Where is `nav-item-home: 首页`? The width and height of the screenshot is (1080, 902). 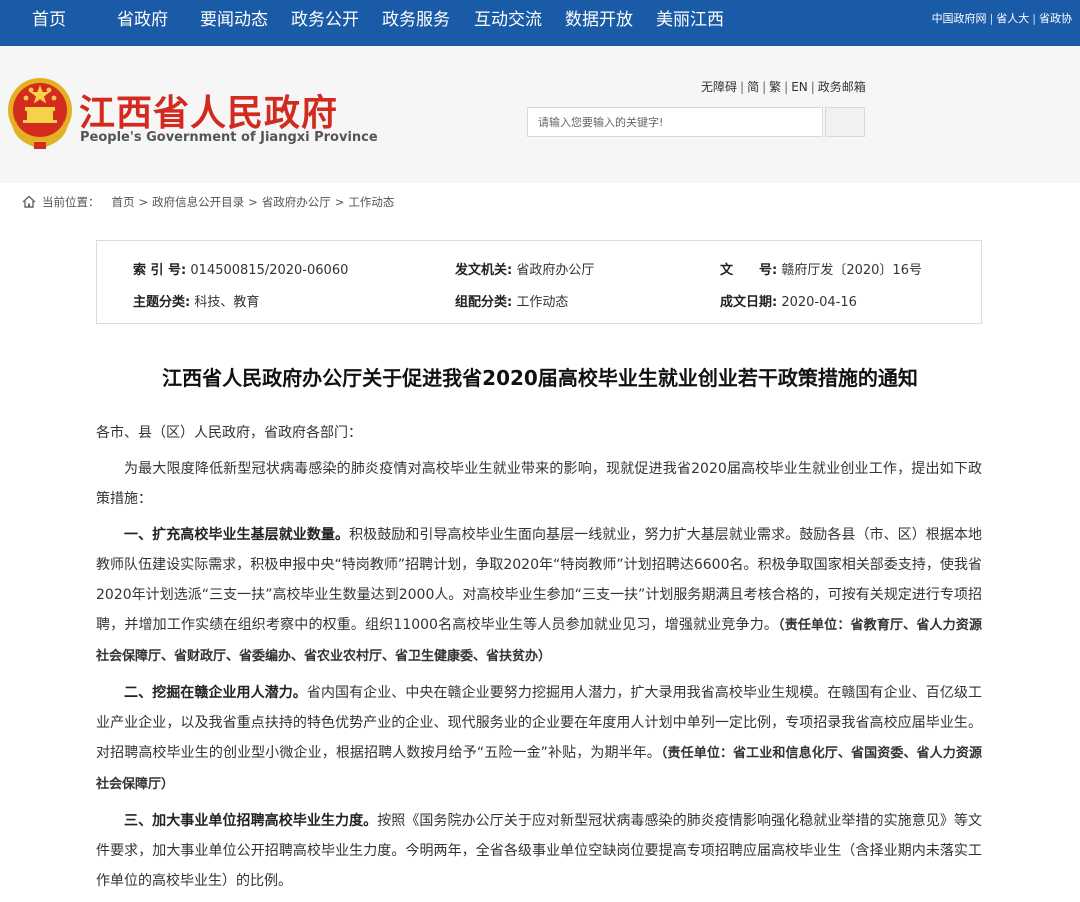
nav-item-home: 首页 is located at coordinates (49, 23).